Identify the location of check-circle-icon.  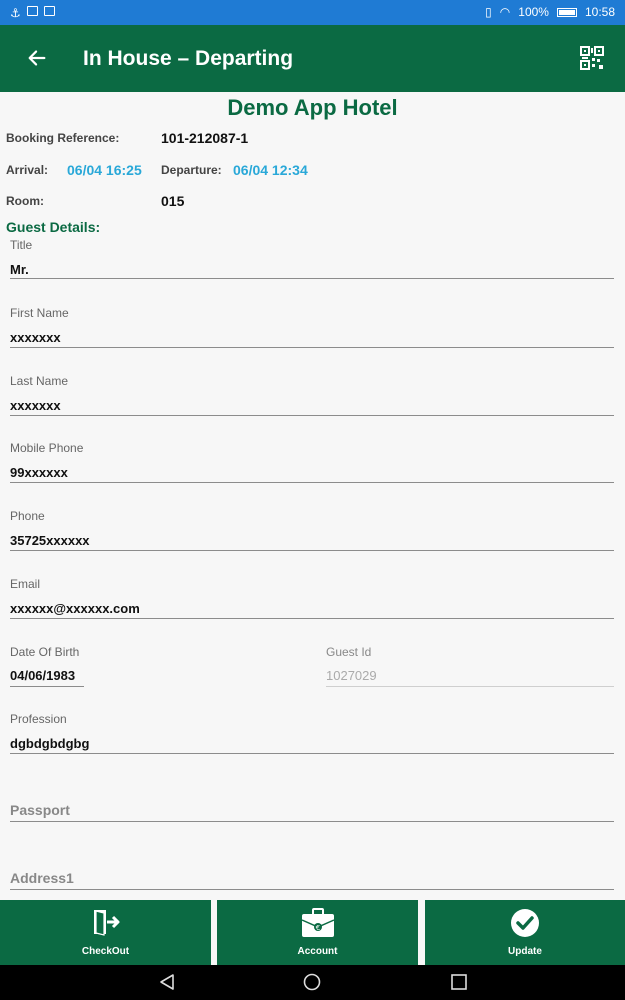
(525, 923).